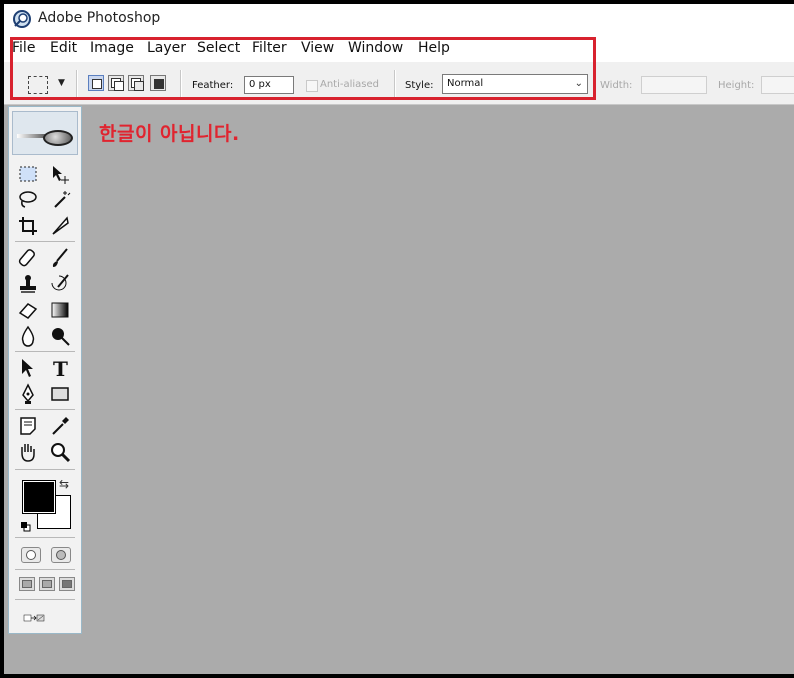 The width and height of the screenshot is (794, 678). Describe the element at coordinates (60, 258) in the screenshot. I see `brush-icon` at that location.